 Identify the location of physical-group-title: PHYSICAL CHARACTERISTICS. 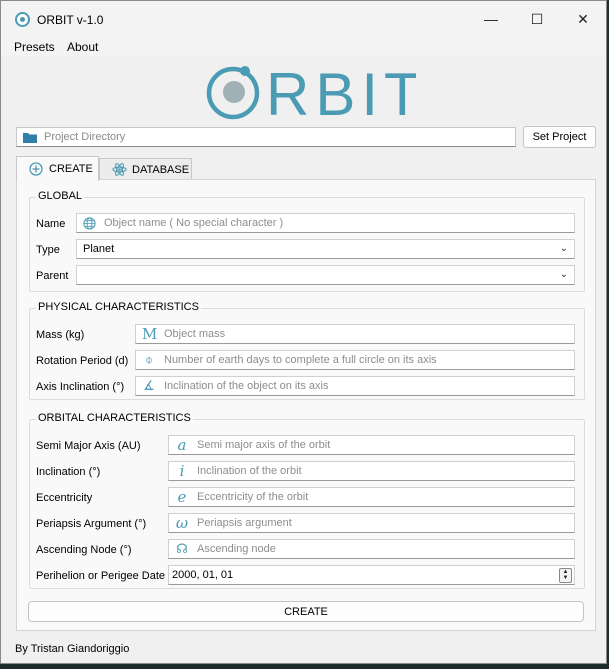
(118, 307).